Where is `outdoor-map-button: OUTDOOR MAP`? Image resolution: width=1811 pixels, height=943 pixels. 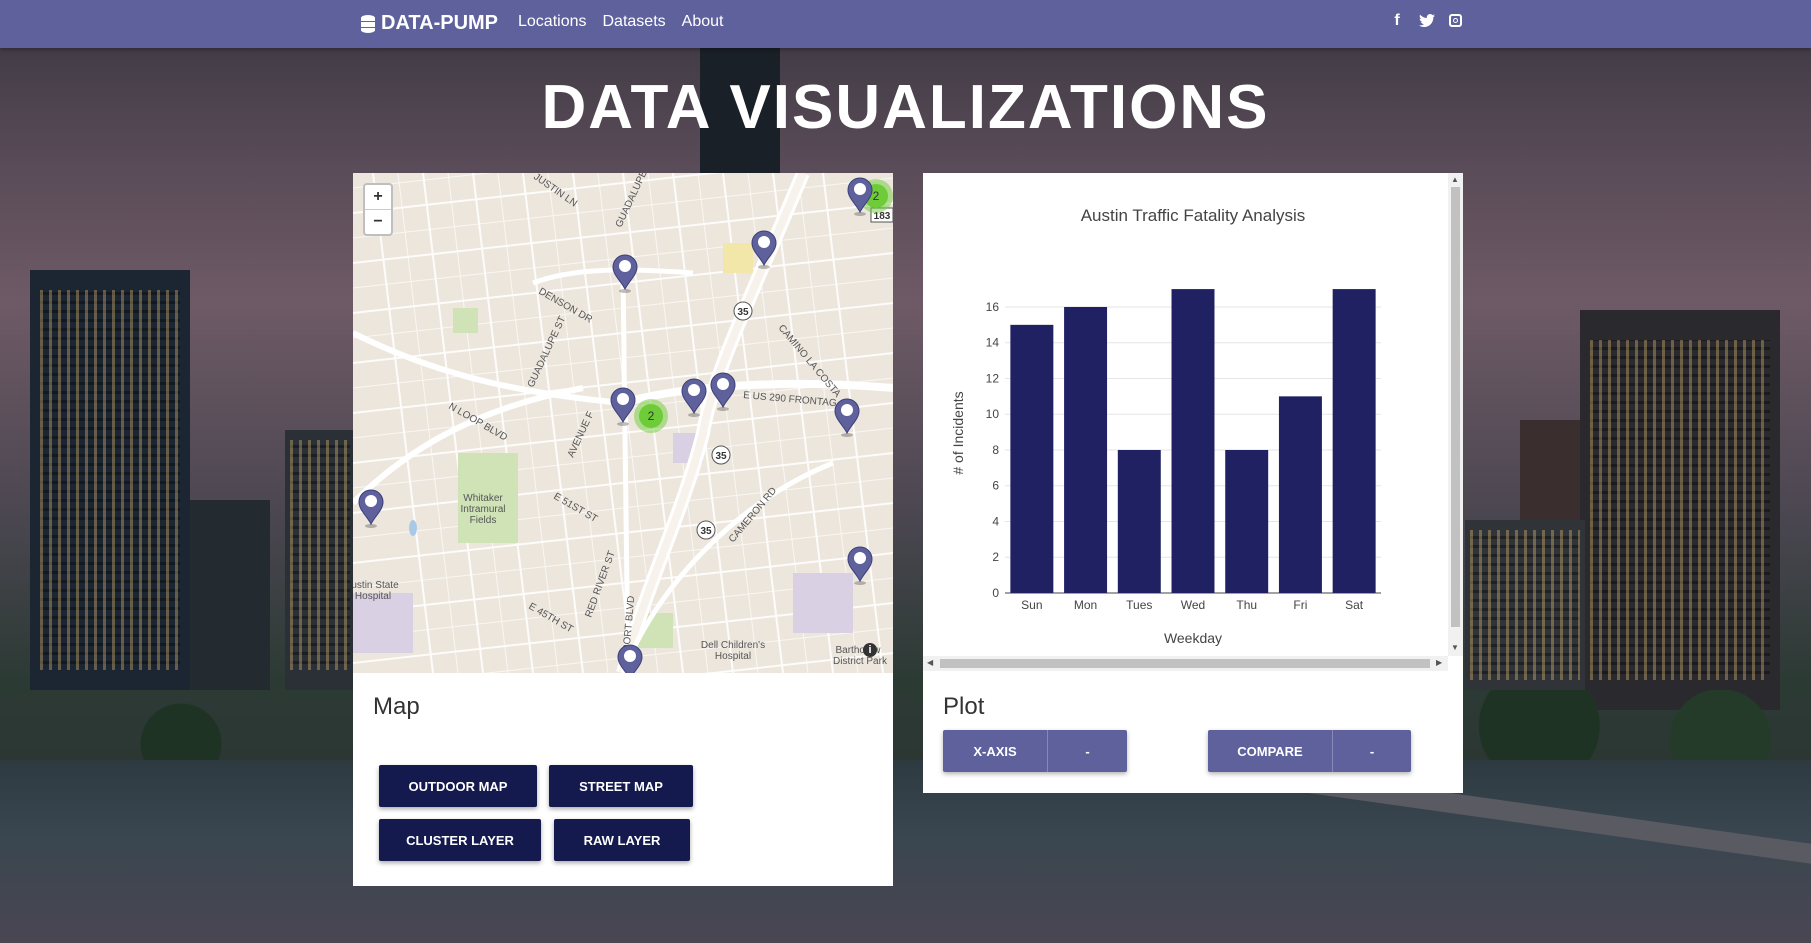 outdoor-map-button: OUTDOOR MAP is located at coordinates (458, 786).